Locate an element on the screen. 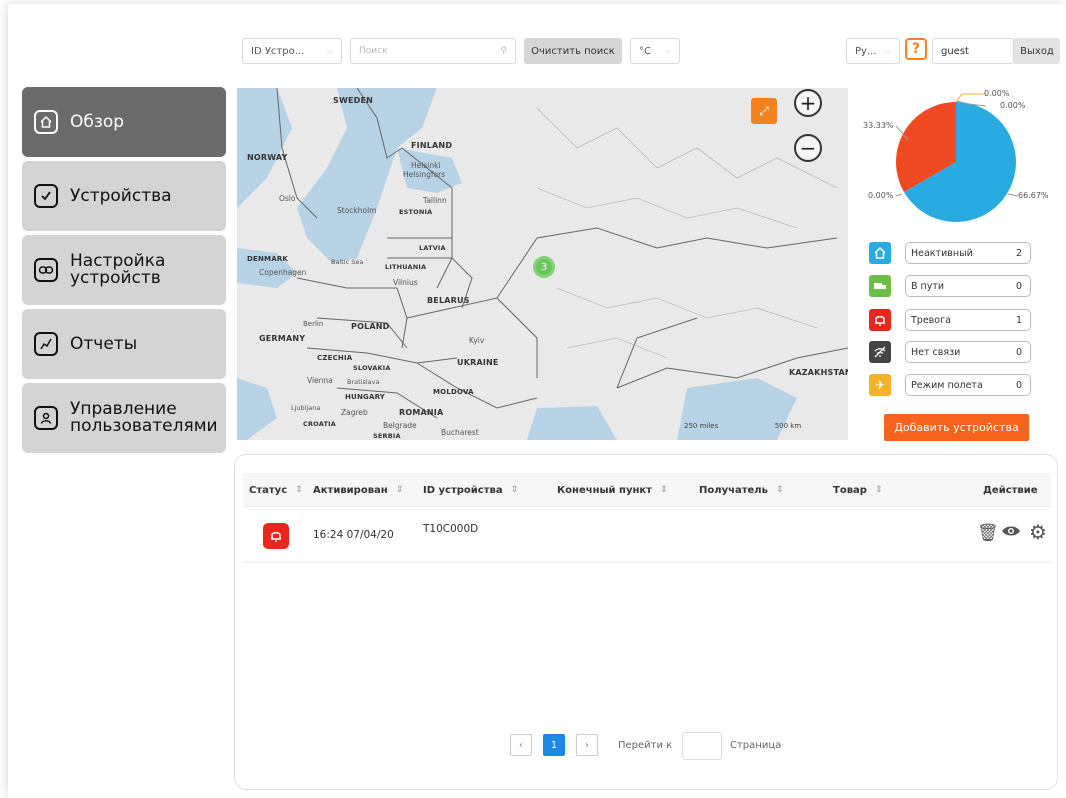 Image resolution: width=1066 pixels, height=798 pixels. legend-item-flight-mode: ✈ Режим полета 0 is located at coordinates (950, 385).